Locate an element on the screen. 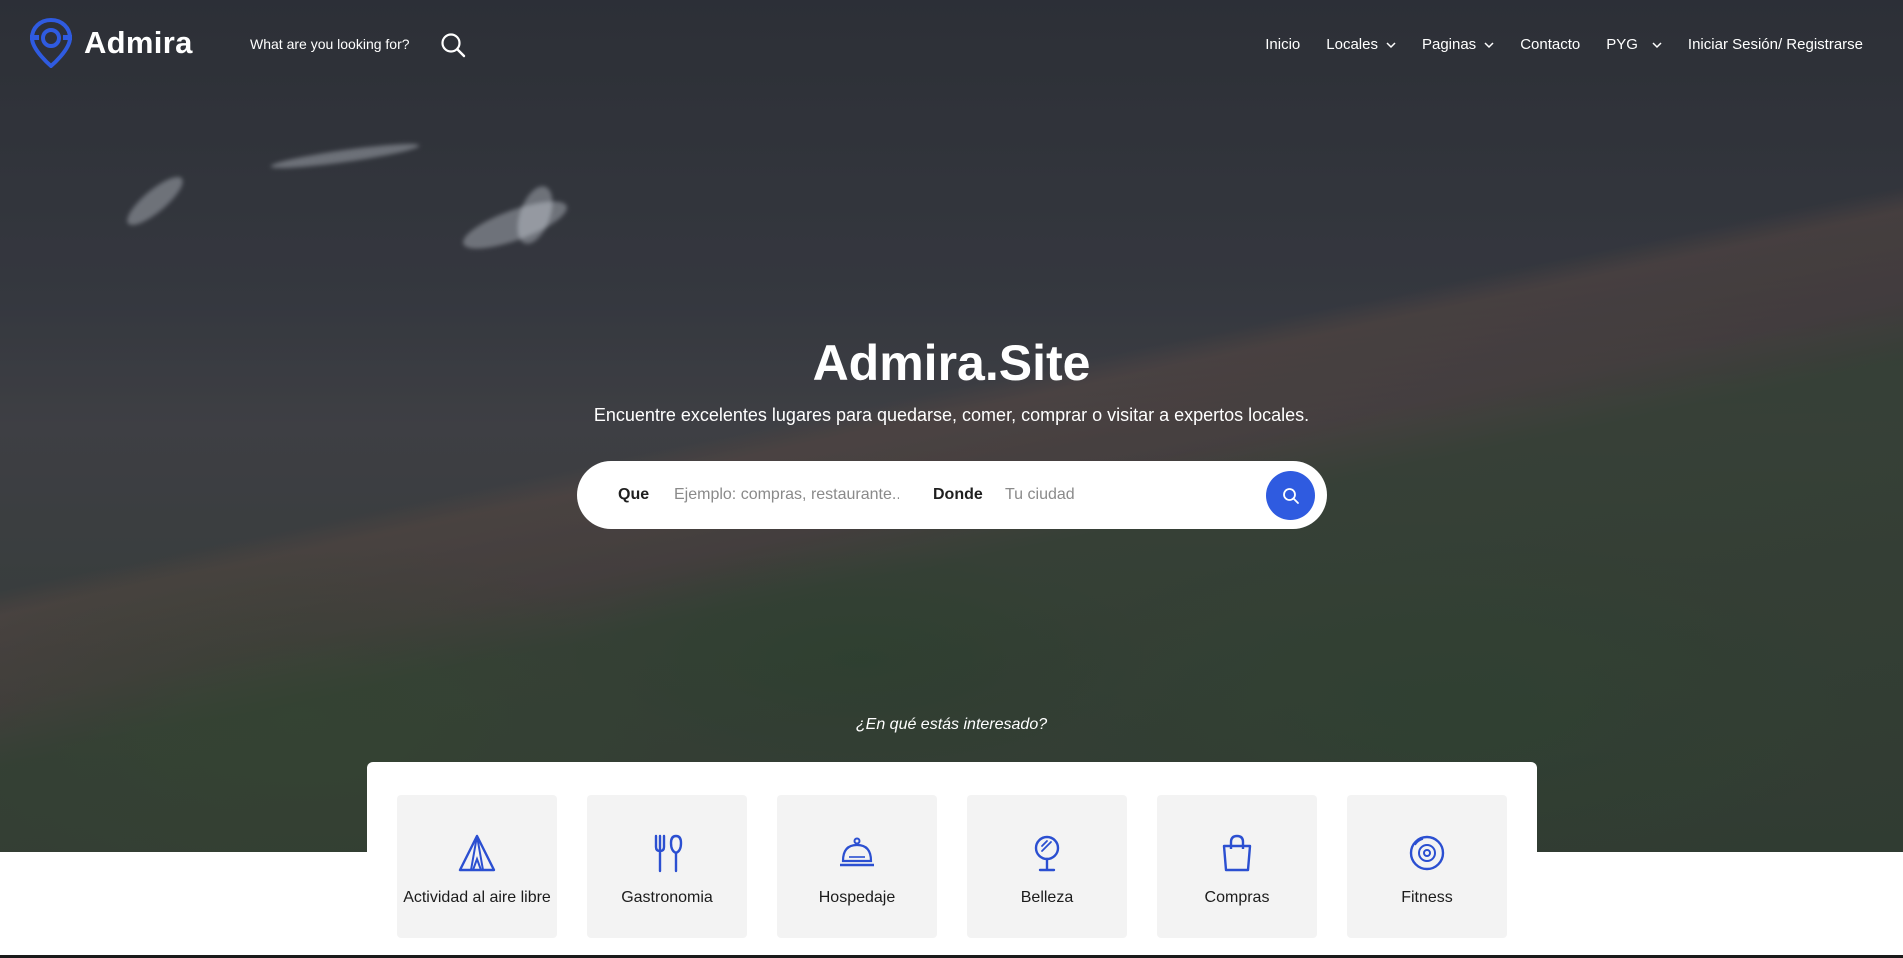  category-belleza: Belleza is located at coordinates (1047, 866).